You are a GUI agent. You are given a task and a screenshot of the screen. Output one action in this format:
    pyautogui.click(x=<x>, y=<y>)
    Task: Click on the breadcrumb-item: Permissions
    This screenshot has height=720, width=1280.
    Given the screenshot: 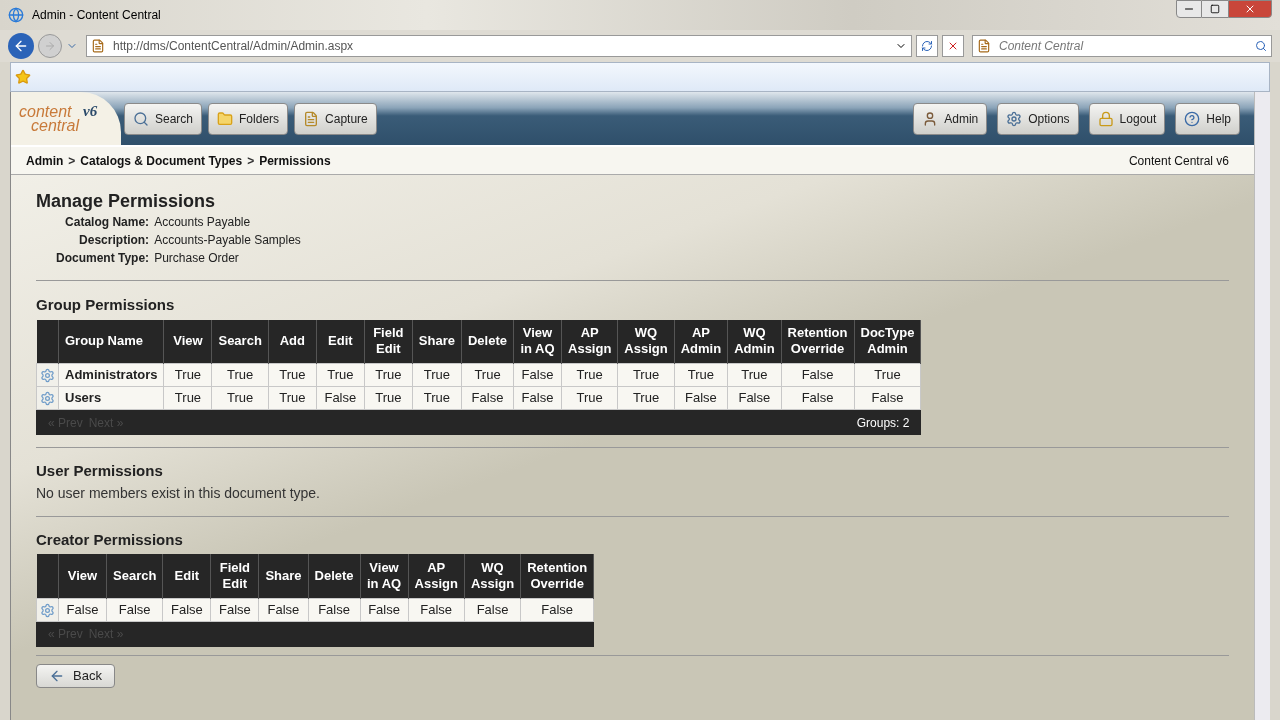 What is the action you would take?
    pyautogui.click(x=295, y=160)
    